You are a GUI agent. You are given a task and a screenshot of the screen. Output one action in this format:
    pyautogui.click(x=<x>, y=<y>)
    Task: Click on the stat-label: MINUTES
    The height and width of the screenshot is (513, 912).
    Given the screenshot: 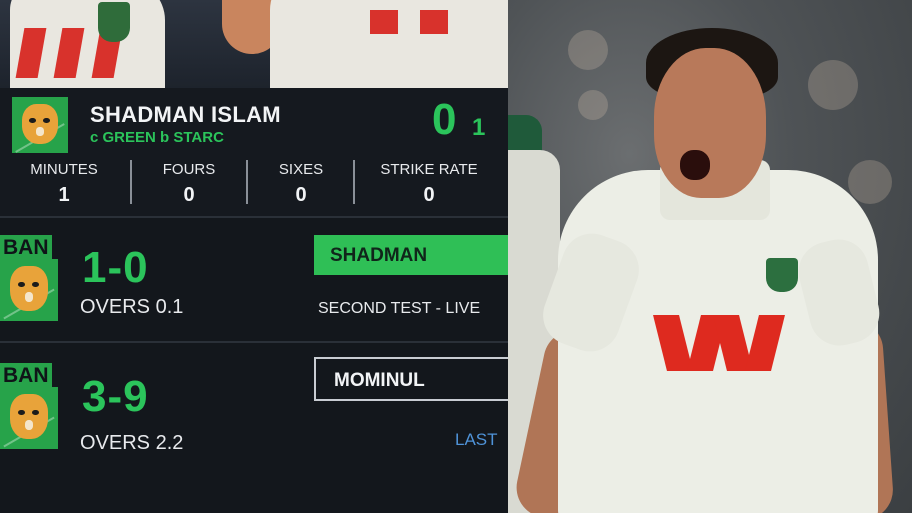 What is the action you would take?
    pyautogui.click(x=64, y=169)
    